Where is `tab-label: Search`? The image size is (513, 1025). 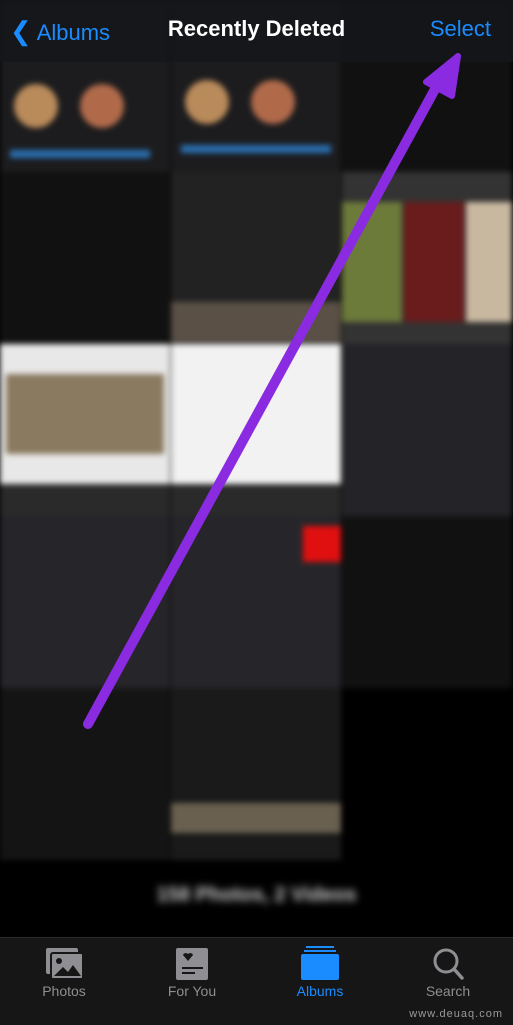
tab-label: Search is located at coordinates (448, 991).